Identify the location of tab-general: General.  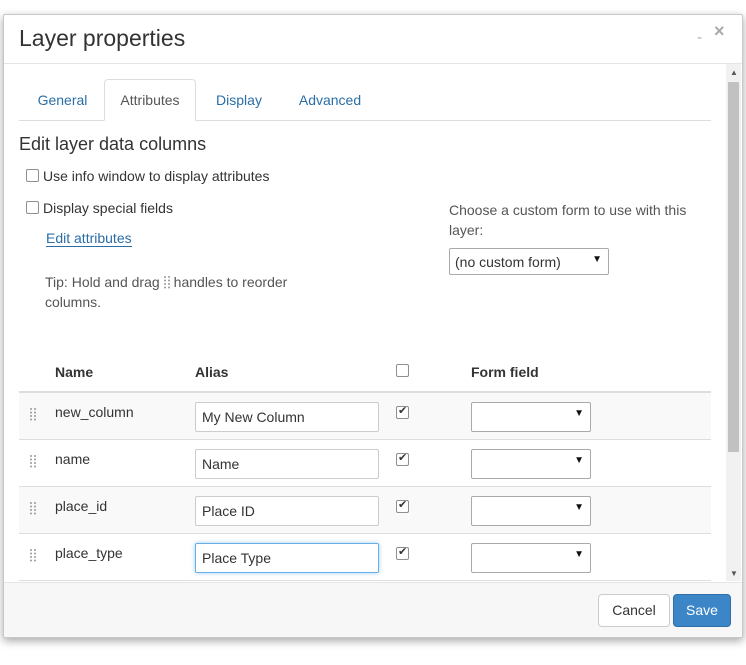
(62, 100).